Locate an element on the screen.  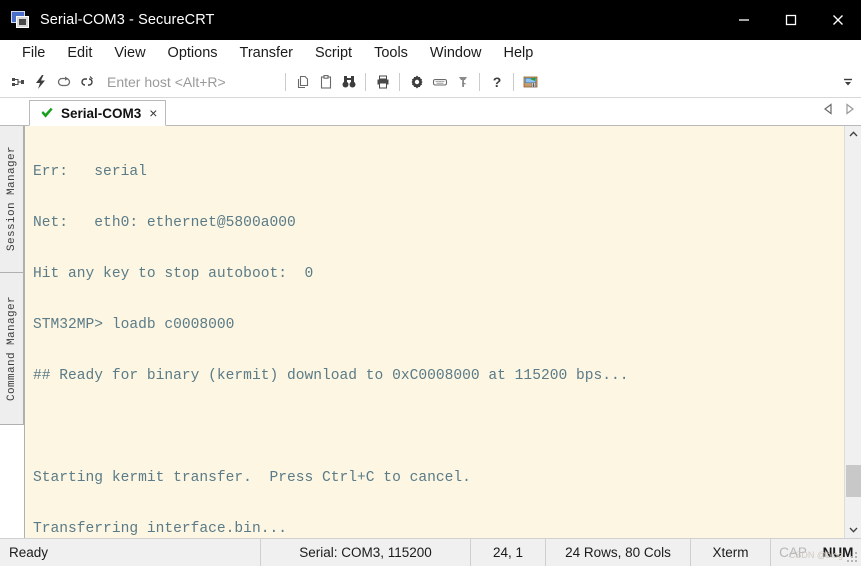
menu-file: File is located at coordinates (33, 54).